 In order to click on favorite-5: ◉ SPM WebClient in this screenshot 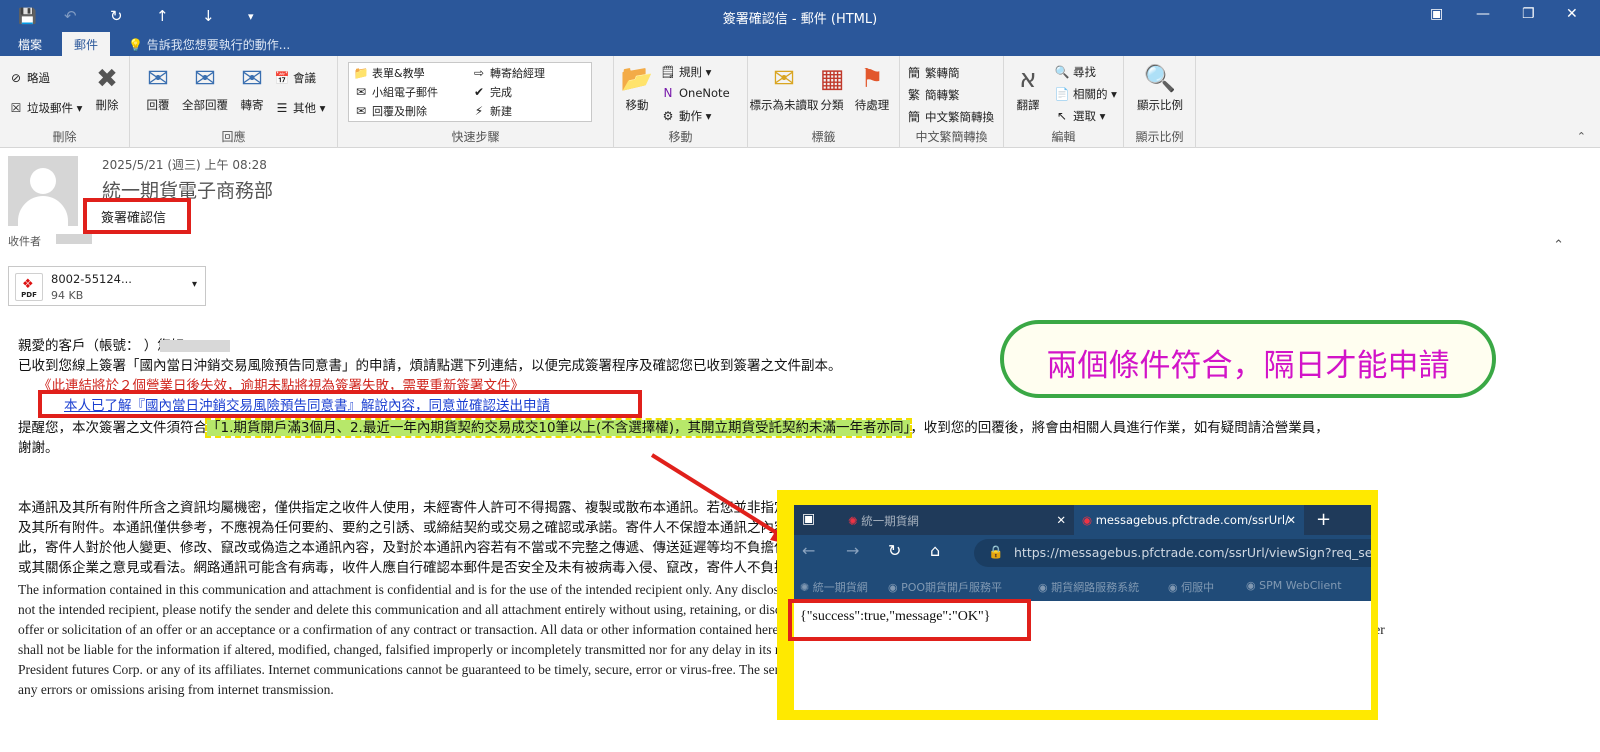, I will do `click(1294, 585)`.